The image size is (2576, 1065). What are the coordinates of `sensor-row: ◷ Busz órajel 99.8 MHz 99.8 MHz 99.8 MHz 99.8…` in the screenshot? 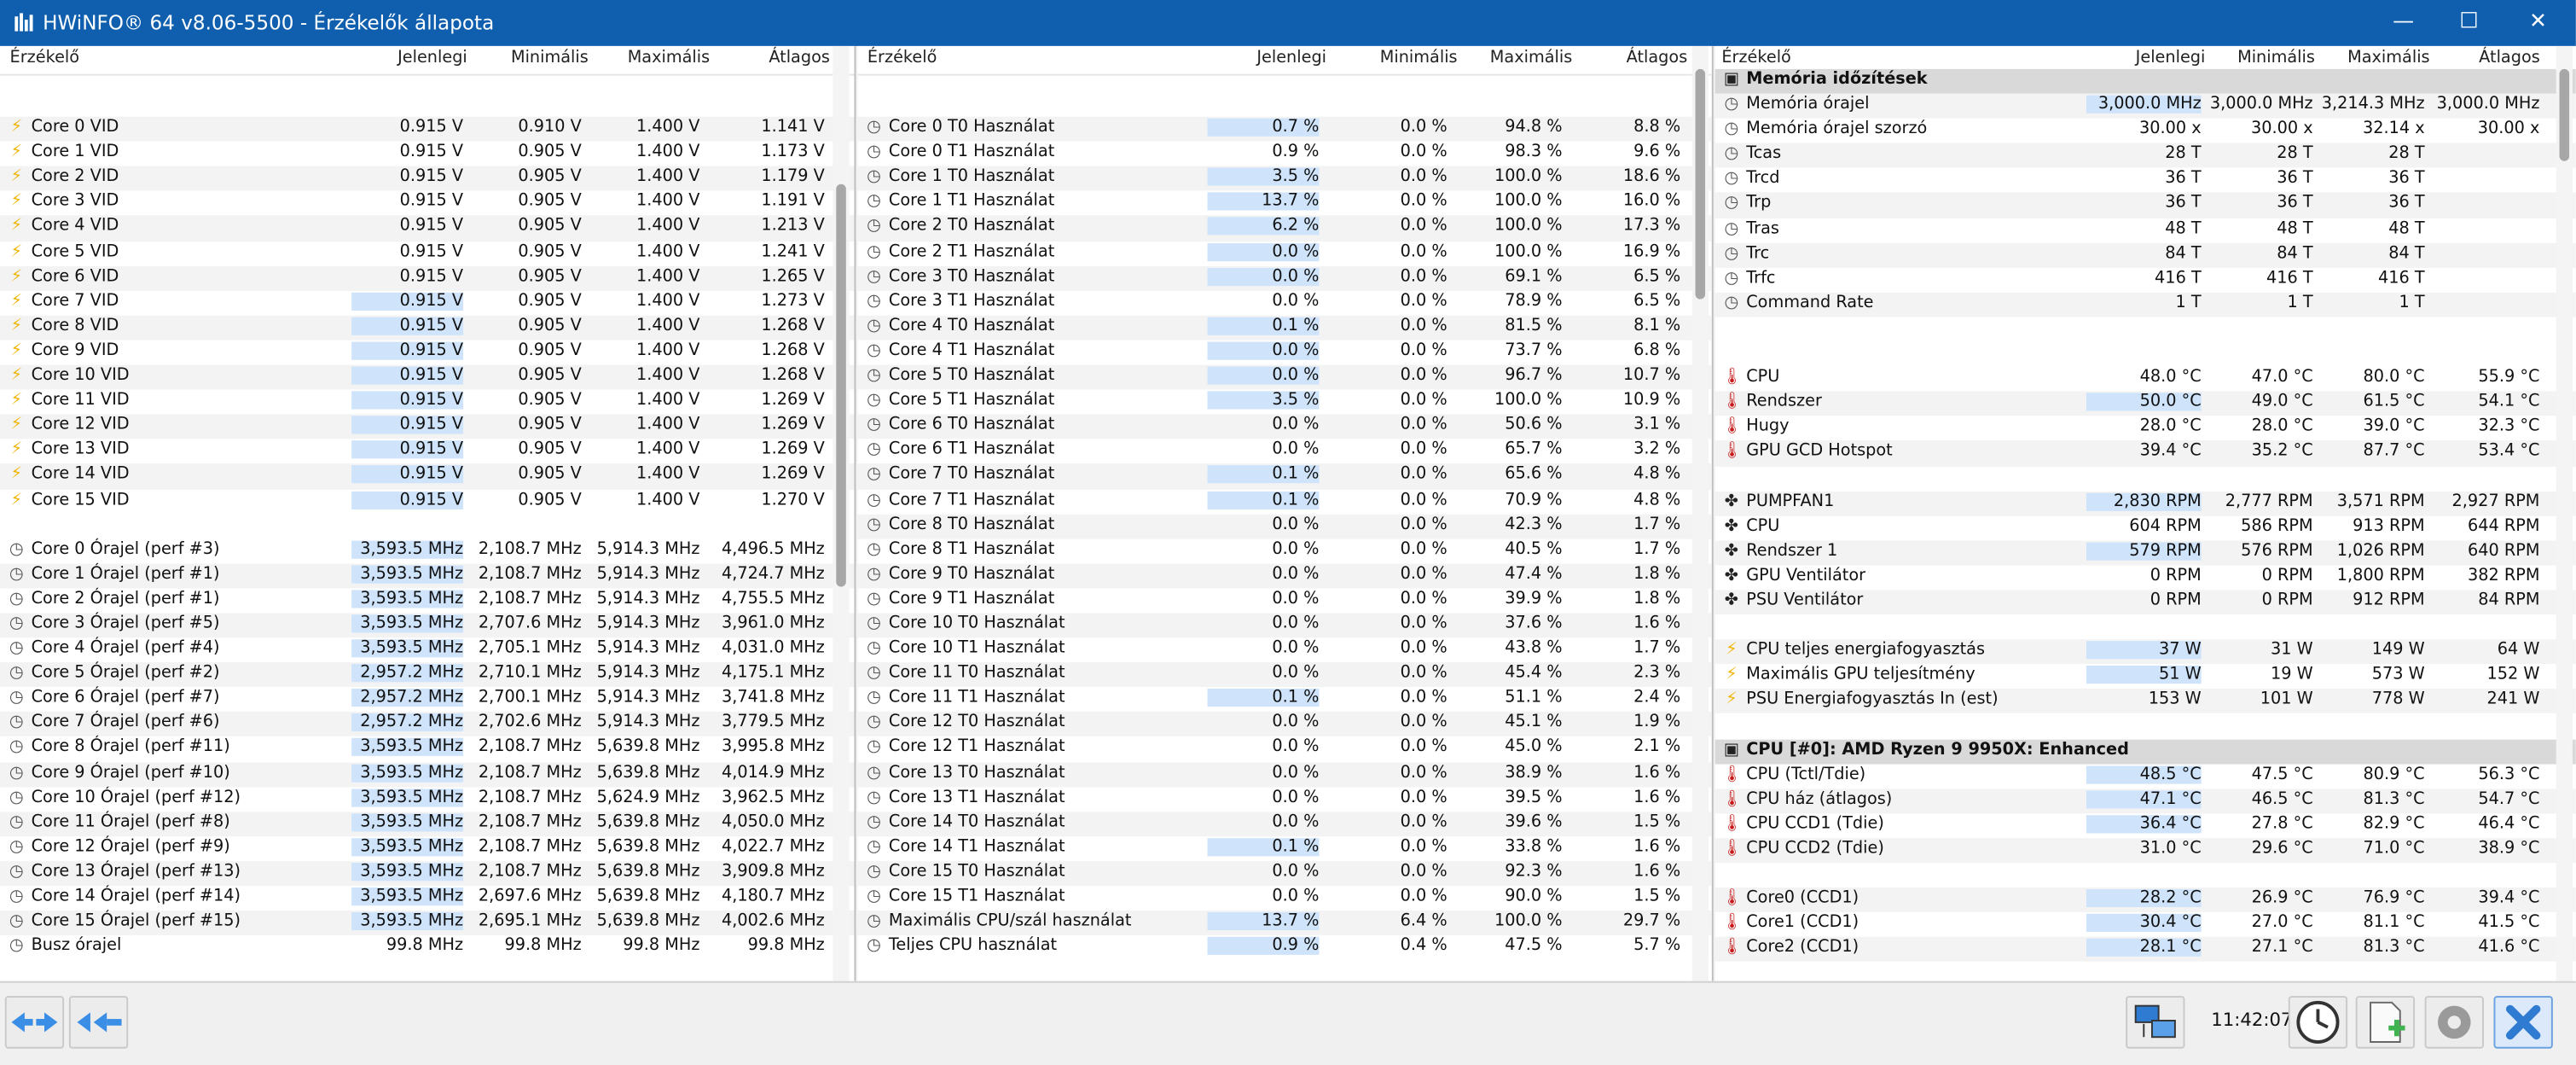 It's located at (427, 947).